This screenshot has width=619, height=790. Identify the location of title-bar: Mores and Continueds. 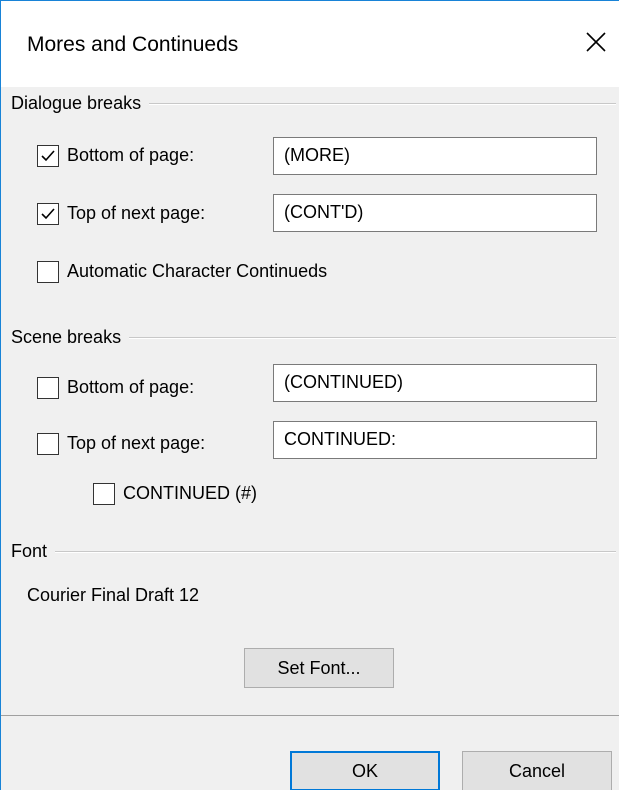
(310, 45).